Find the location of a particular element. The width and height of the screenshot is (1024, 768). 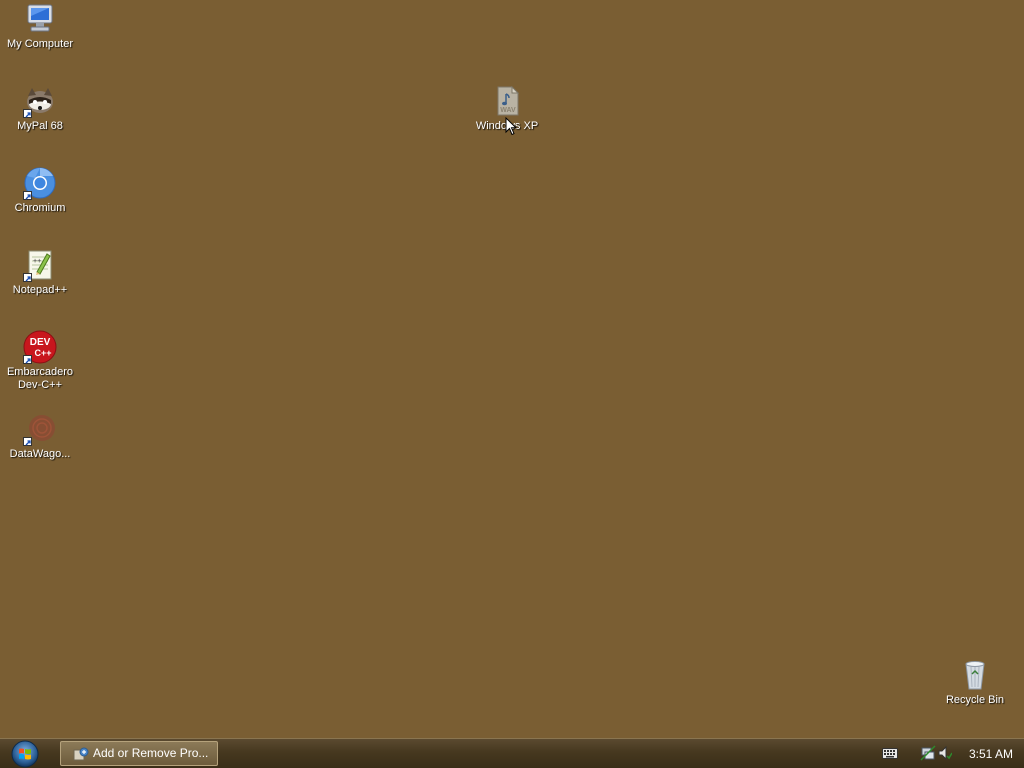

mouse-cursor-icon is located at coordinates (511, 126).